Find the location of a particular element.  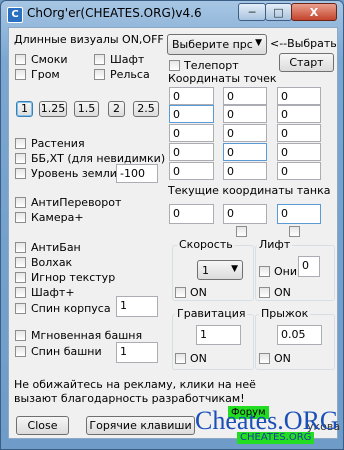

speed-2-button: 2 is located at coordinates (116, 109).